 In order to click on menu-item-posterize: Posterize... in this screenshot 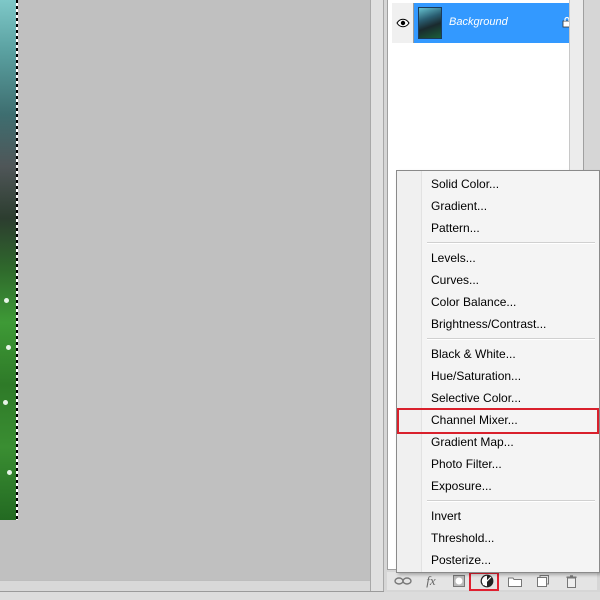, I will do `click(461, 560)`.